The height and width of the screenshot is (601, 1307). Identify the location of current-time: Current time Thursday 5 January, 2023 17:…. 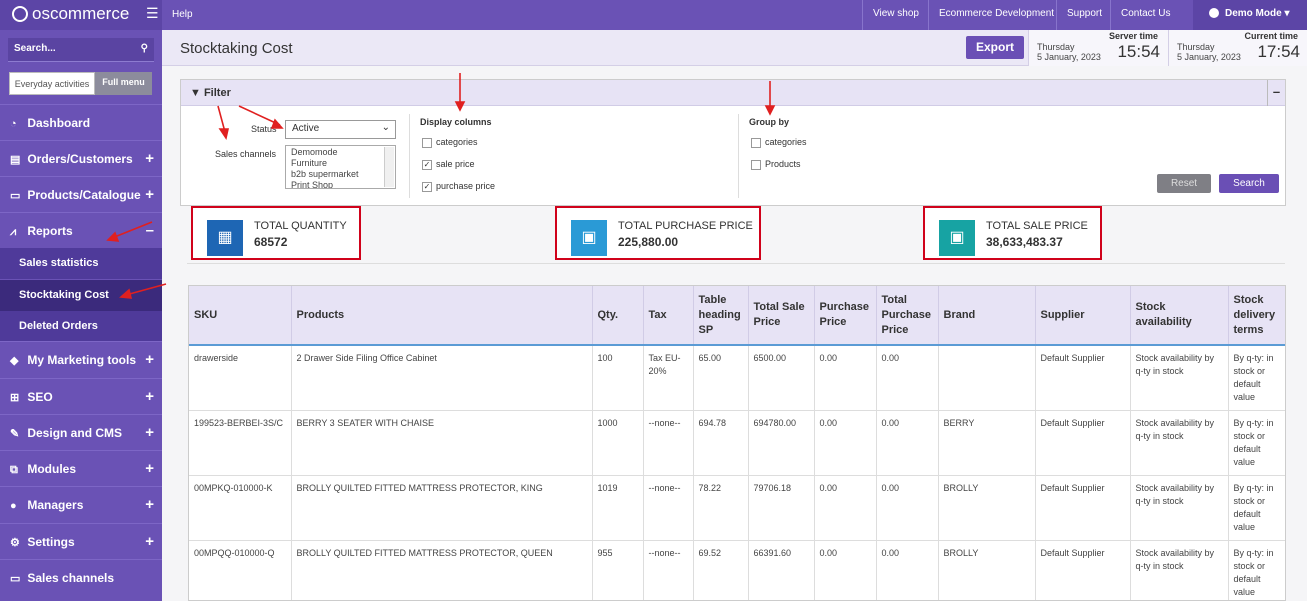
(1237, 48).